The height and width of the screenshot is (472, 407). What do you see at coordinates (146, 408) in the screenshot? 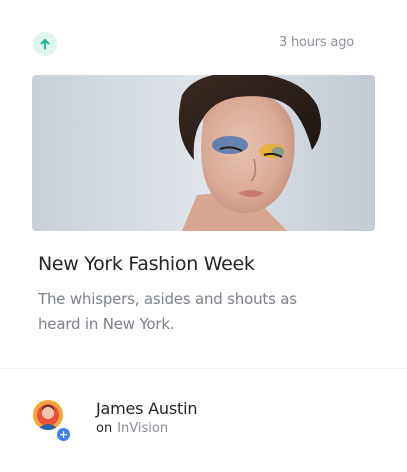
I see `author-name: James Austin` at bounding box center [146, 408].